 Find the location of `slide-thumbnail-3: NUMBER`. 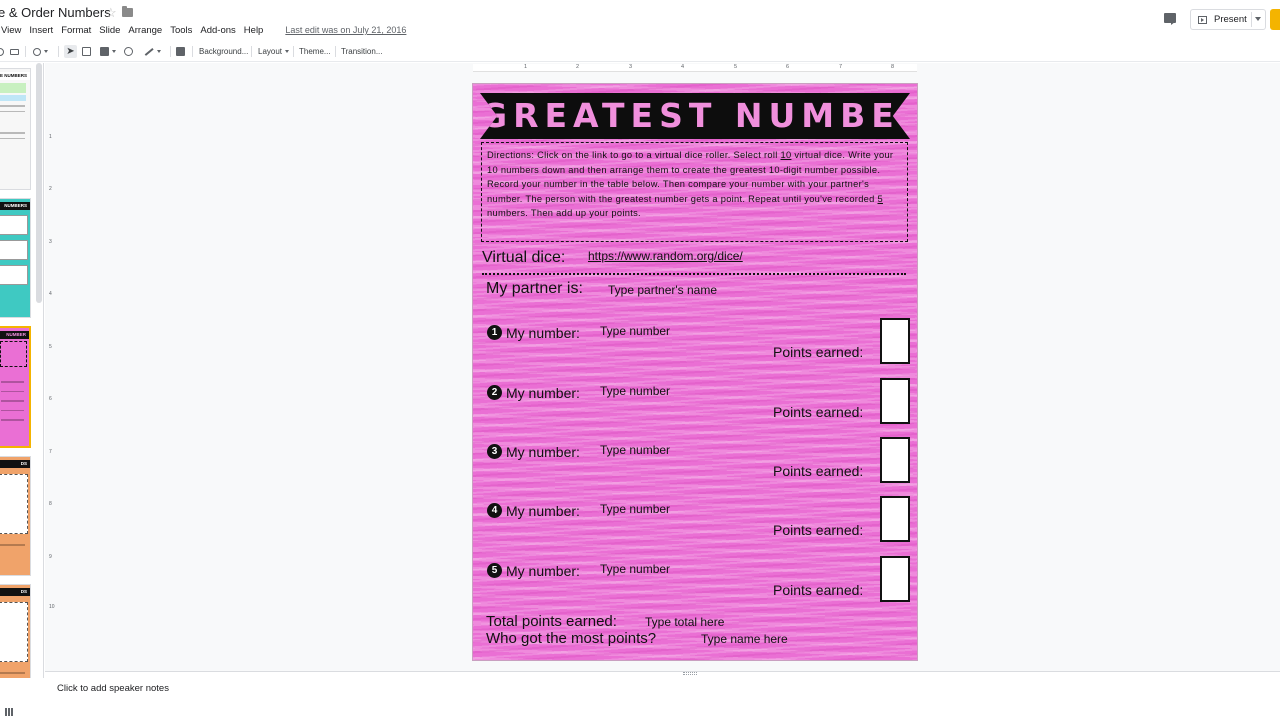

slide-thumbnail-3: NUMBER is located at coordinates (15, 387).